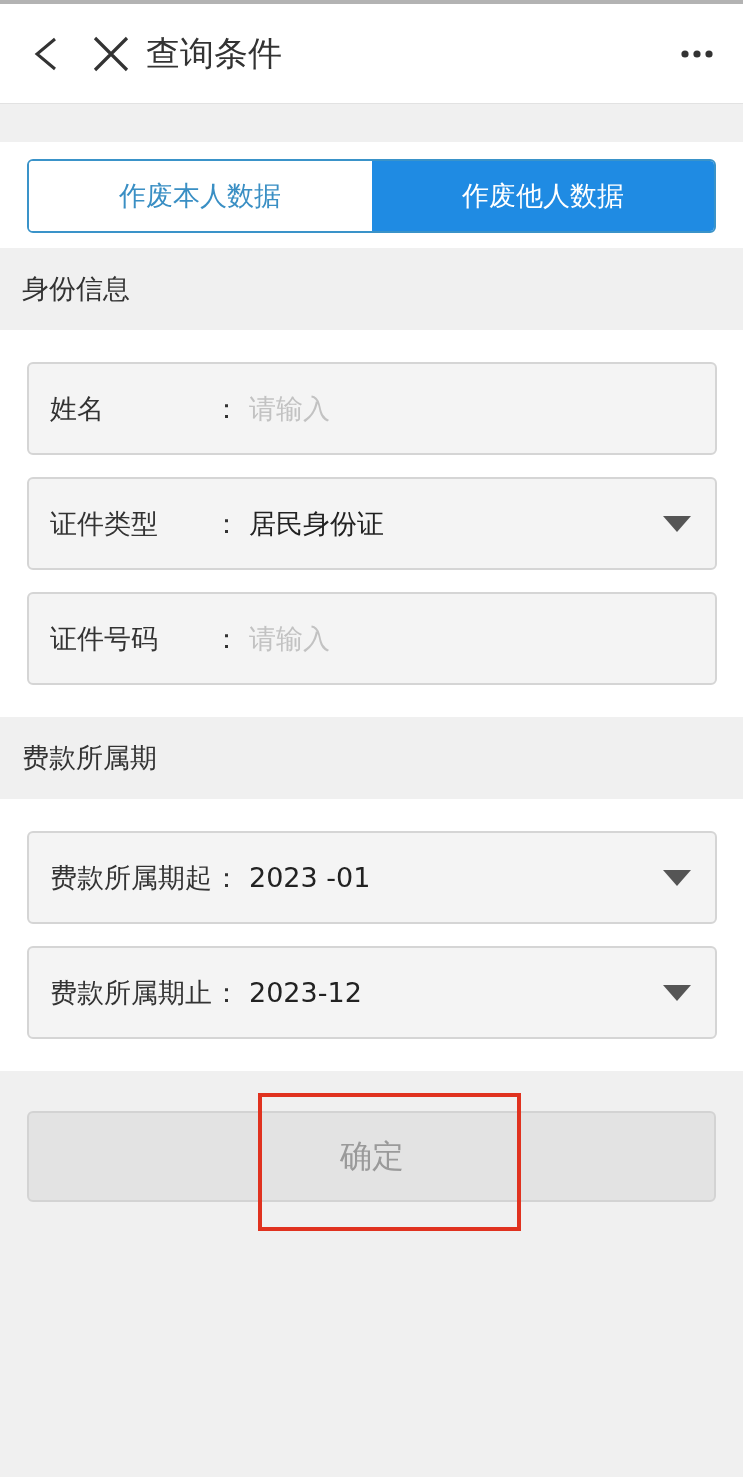  I want to click on more-icon, so click(697, 53).